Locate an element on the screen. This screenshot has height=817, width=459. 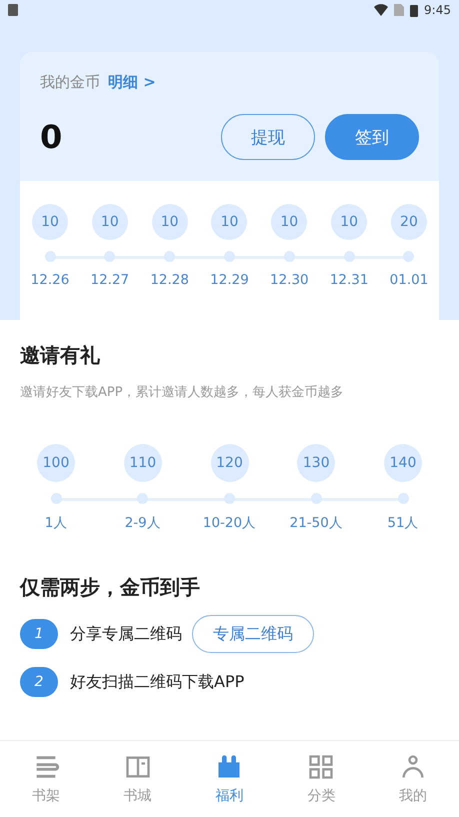
section-subtitle: 邀请好友下载APP，累计邀请人数越多，每人获金币越多 is located at coordinates (182, 392).